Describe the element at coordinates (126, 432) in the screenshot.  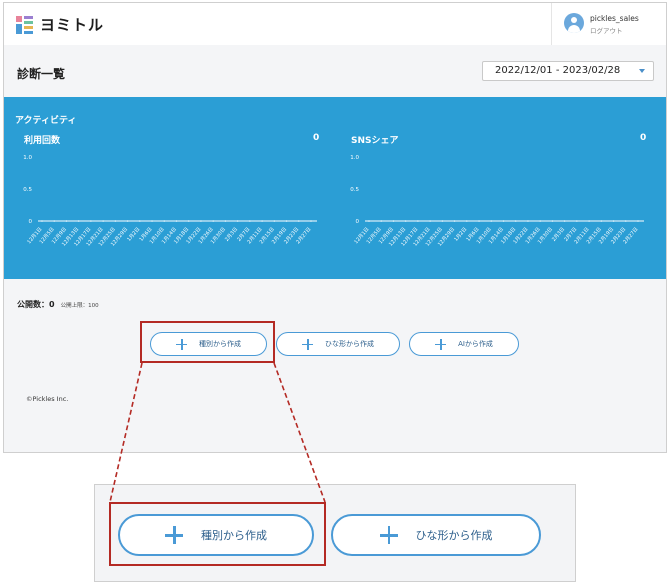
I see `connector-line-left` at that location.